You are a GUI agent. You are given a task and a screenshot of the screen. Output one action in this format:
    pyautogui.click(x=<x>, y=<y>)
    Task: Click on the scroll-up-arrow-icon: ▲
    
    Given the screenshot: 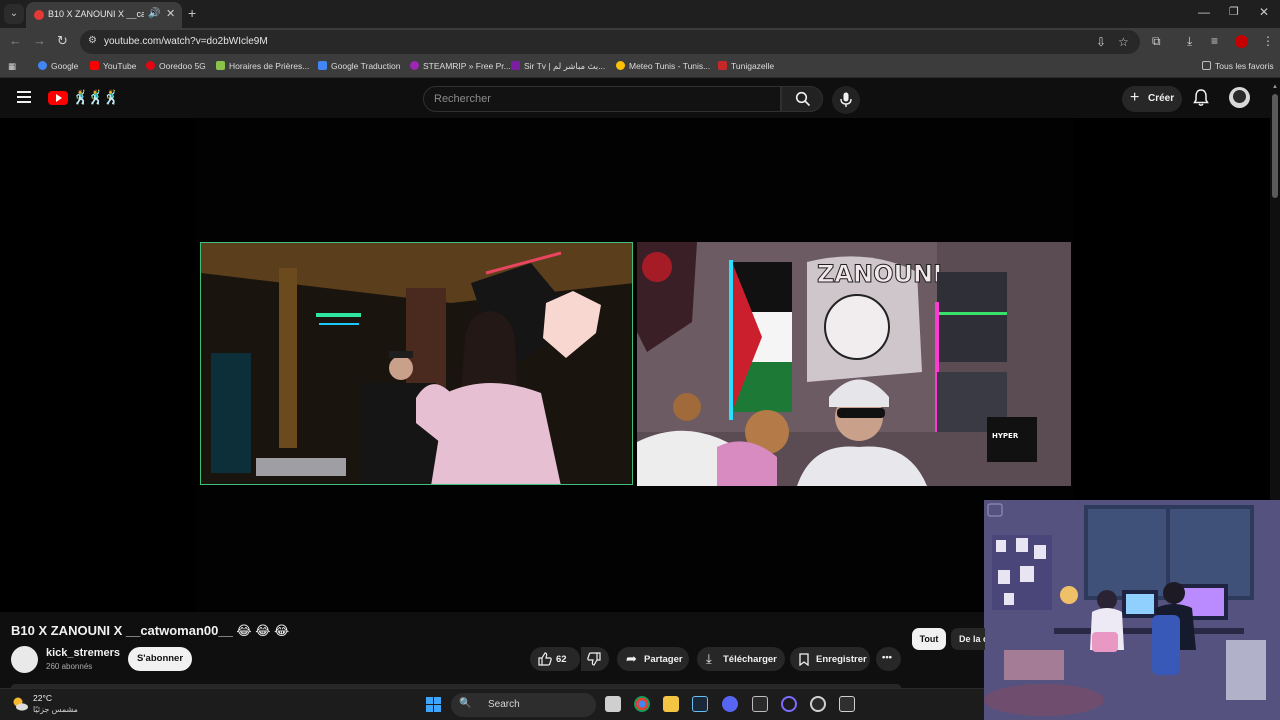 What is the action you would take?
    pyautogui.click(x=1275, y=87)
    